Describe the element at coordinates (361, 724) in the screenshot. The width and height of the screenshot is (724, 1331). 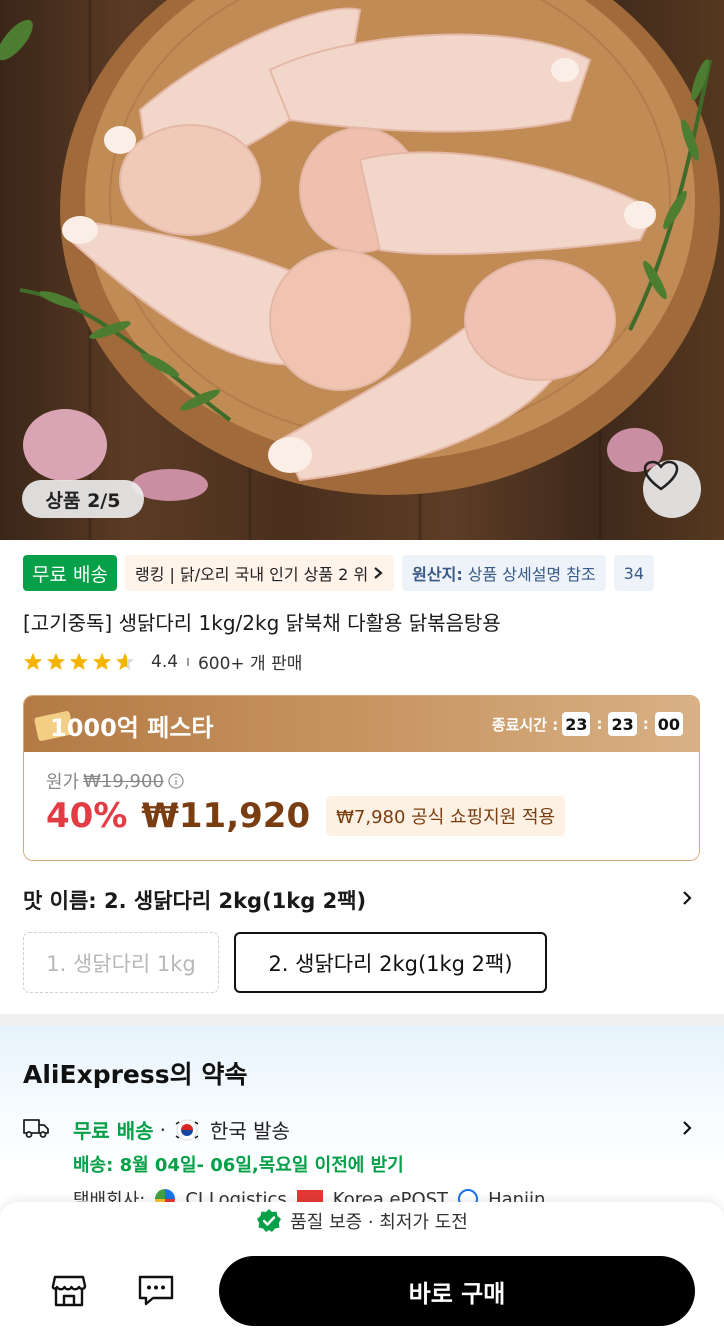
I see `promo-header: 1000억 페스타 종료시간 : 23 : 23 : 00` at that location.